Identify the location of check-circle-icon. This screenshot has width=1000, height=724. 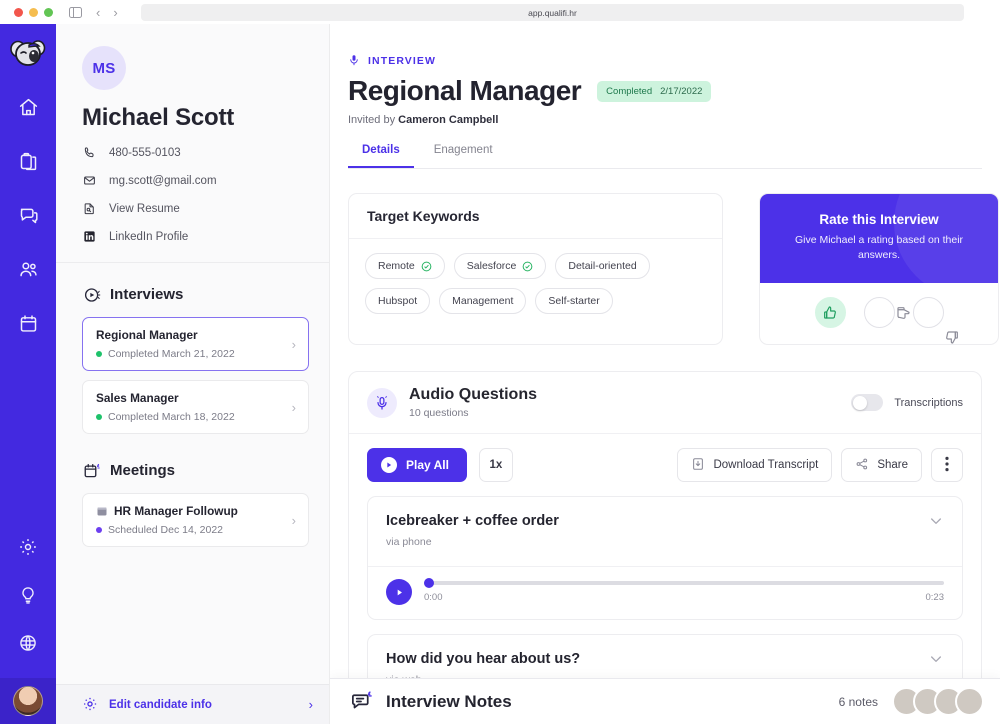
(527, 266).